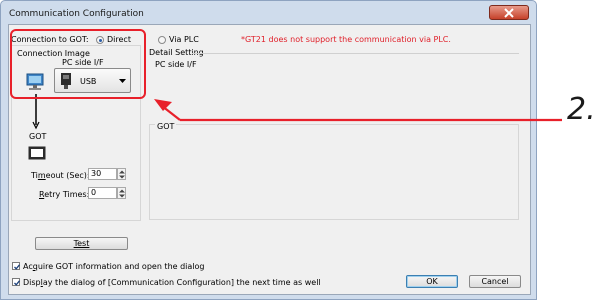 This screenshot has width=599, height=302. What do you see at coordinates (268, 13) in the screenshot?
I see `title-bar: Communication Configuration` at bounding box center [268, 13].